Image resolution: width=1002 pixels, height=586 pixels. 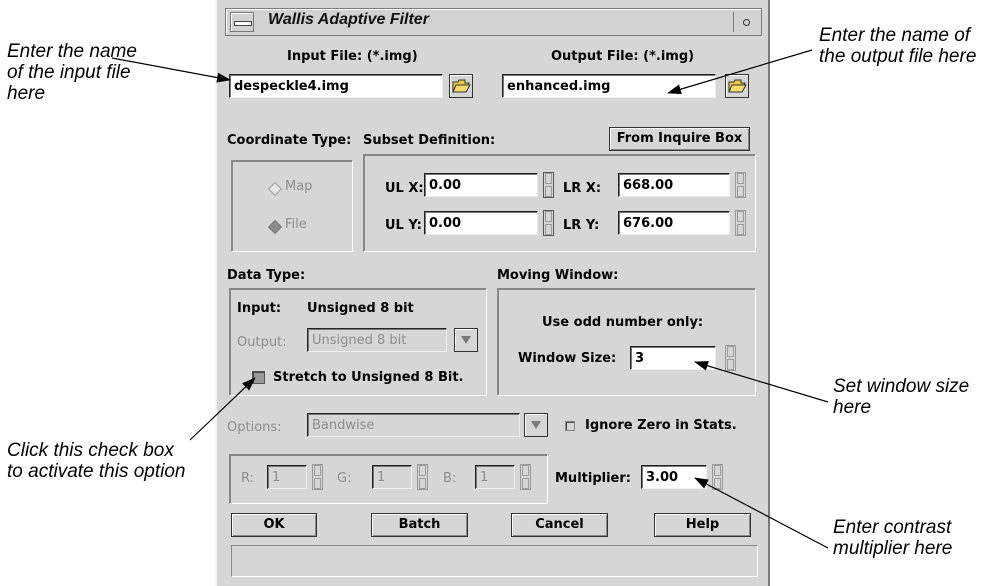 What do you see at coordinates (567, 358) in the screenshot?
I see `window-size-label: Window Size:` at bounding box center [567, 358].